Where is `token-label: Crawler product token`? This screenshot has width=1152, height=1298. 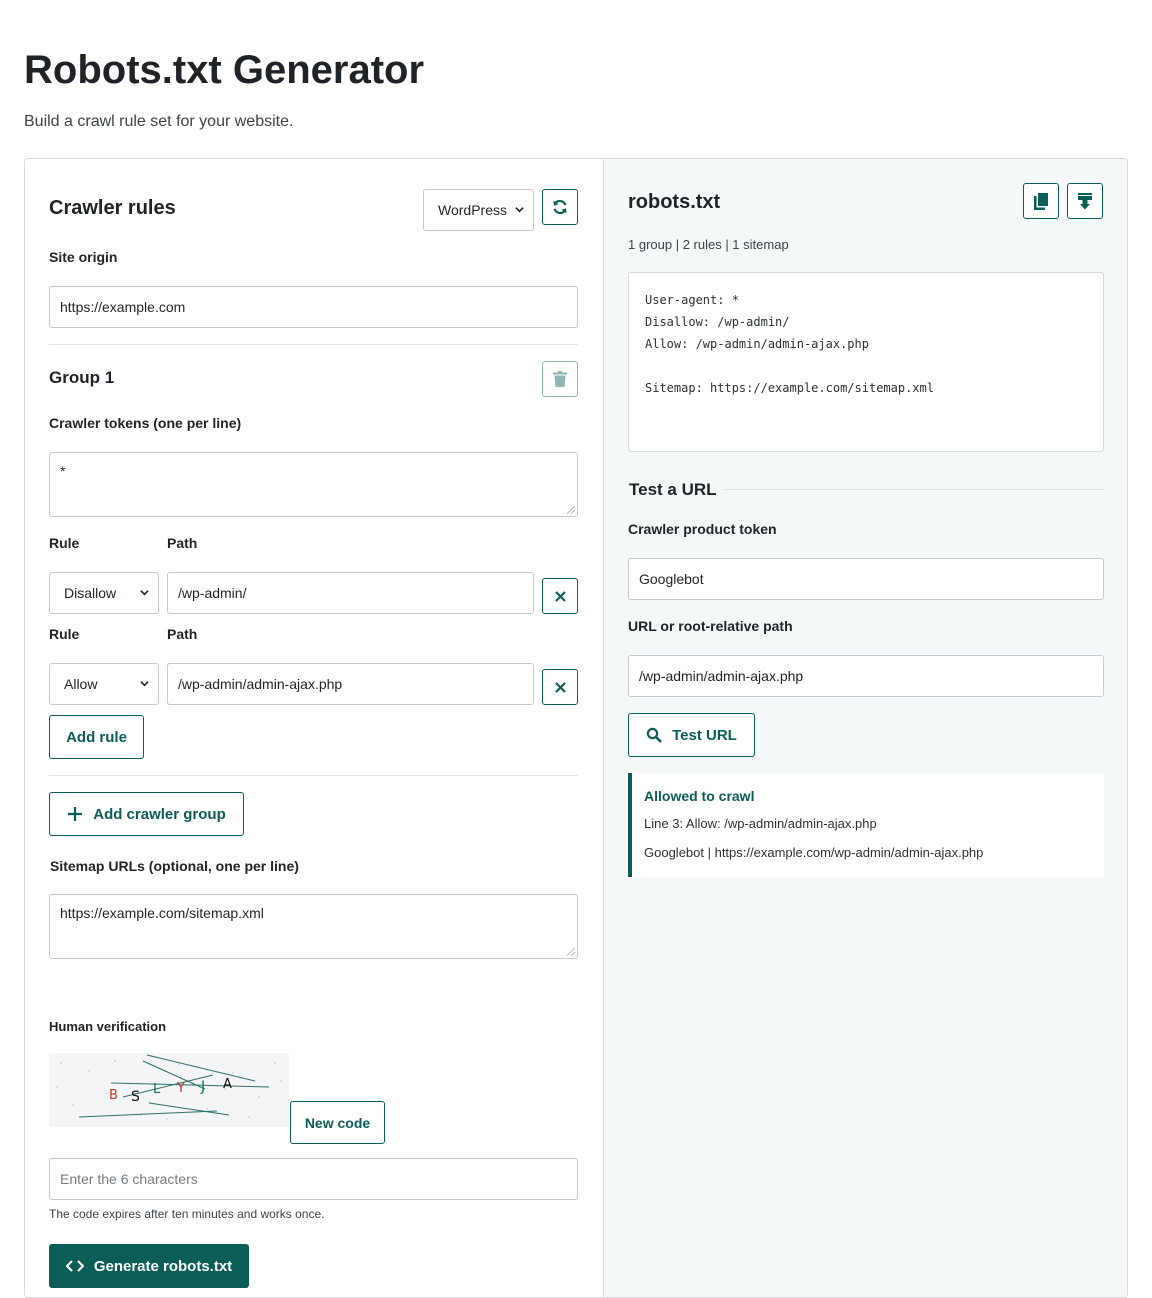 token-label: Crawler product token is located at coordinates (702, 529).